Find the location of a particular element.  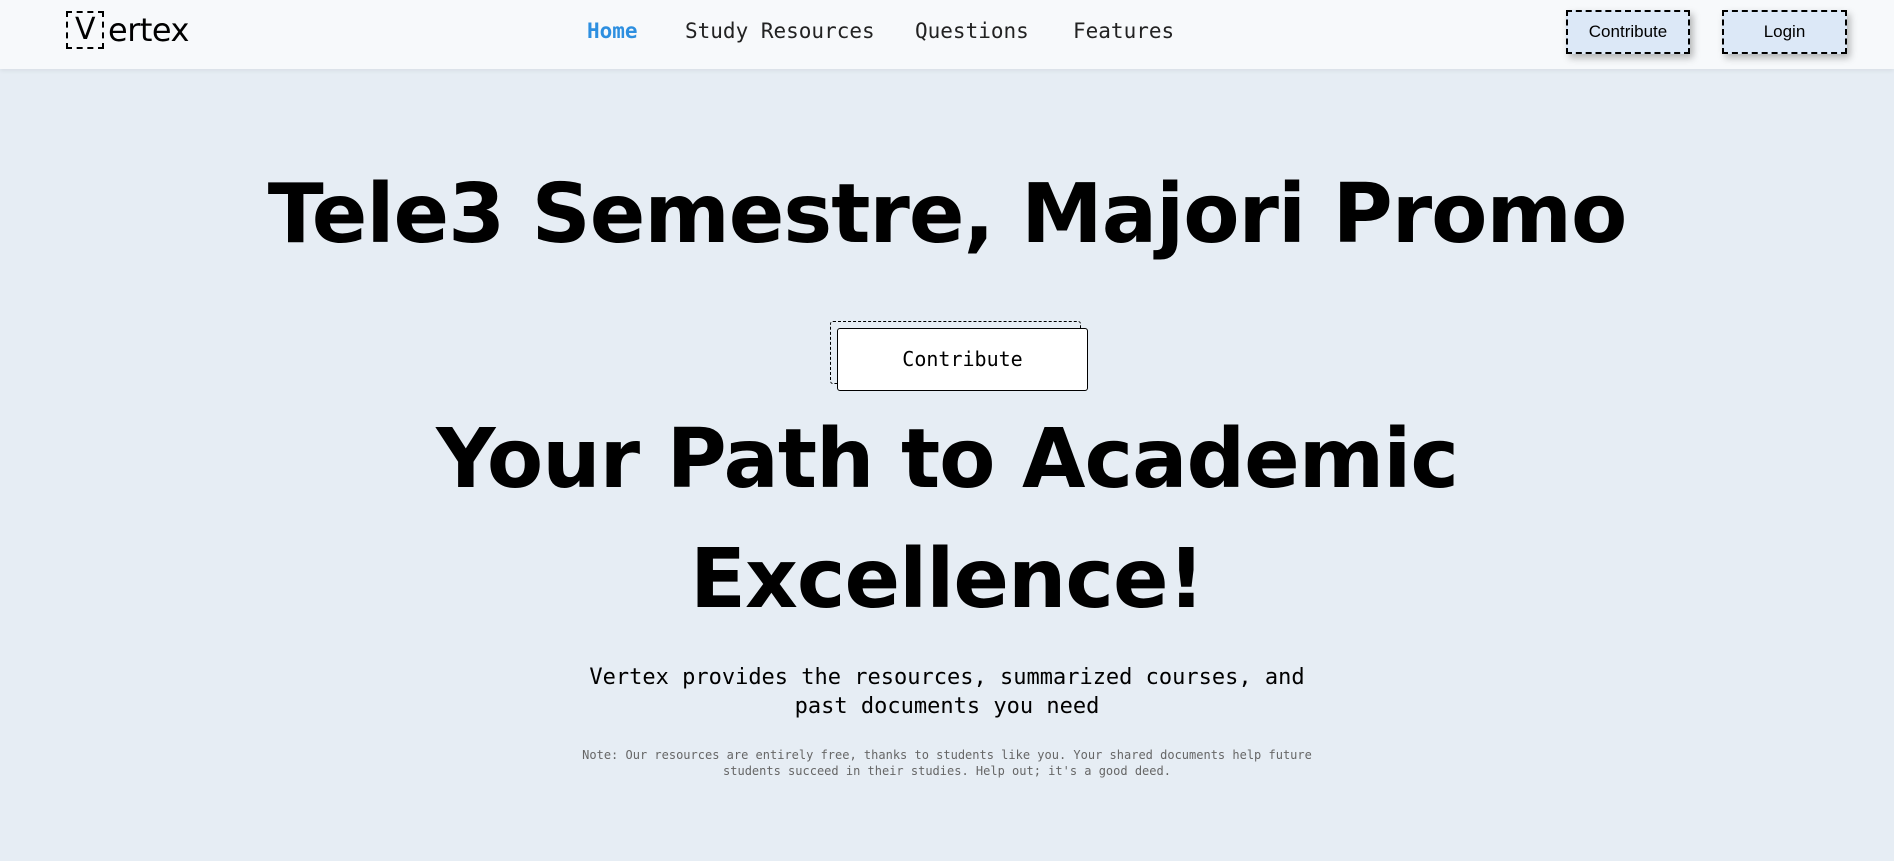

hero-headline-line1: Your Path to Academic is located at coordinates (947, 459).